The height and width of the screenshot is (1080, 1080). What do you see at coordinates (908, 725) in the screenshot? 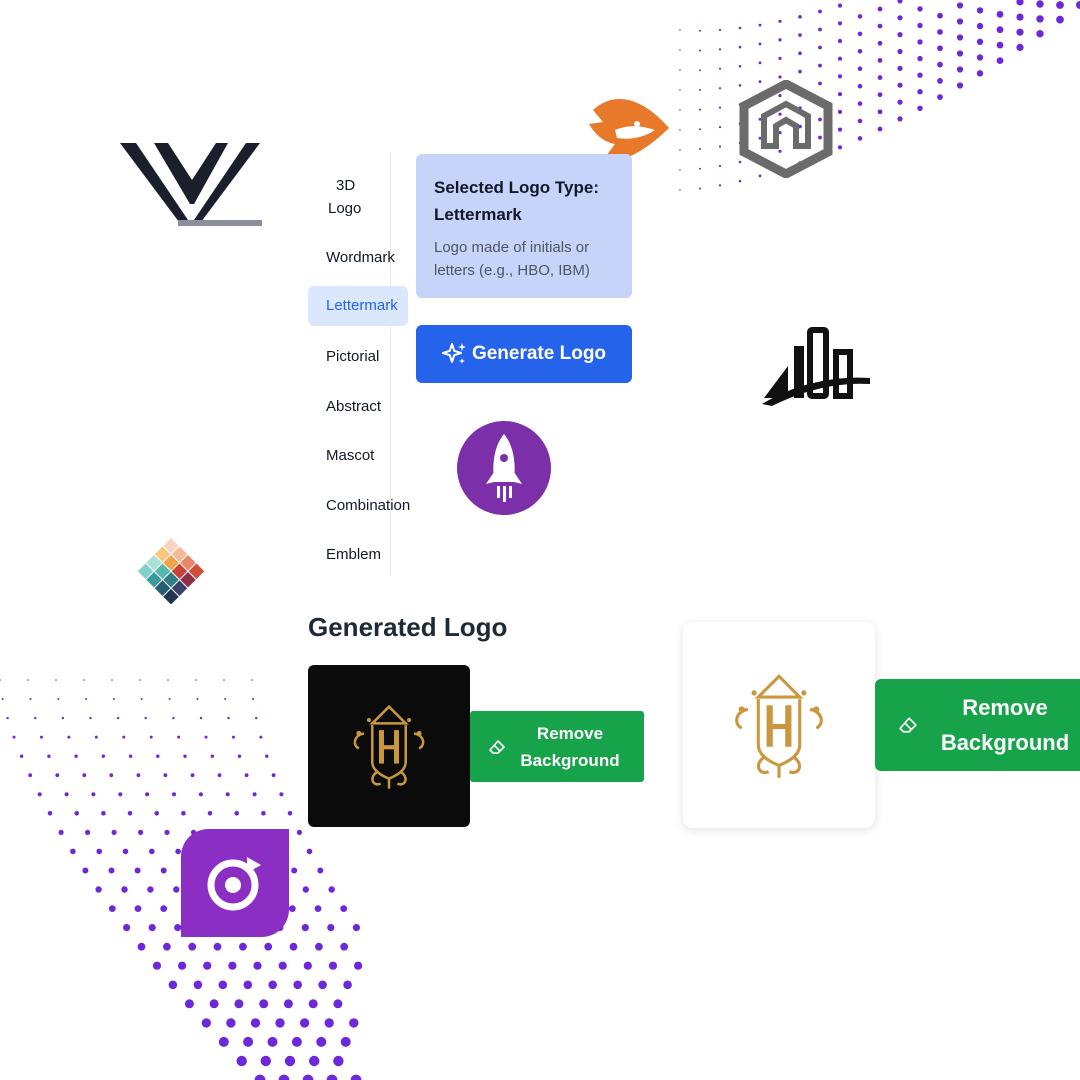
I see `eraser-icon` at bounding box center [908, 725].